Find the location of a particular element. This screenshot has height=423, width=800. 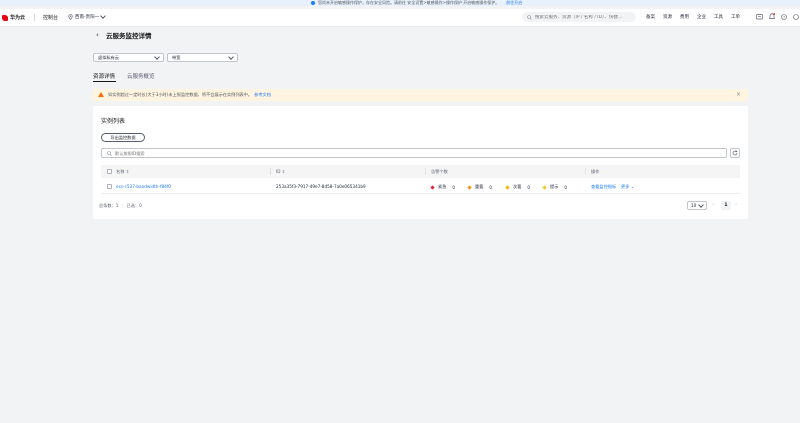

total-count: 总条数：1 is located at coordinates (109, 205).